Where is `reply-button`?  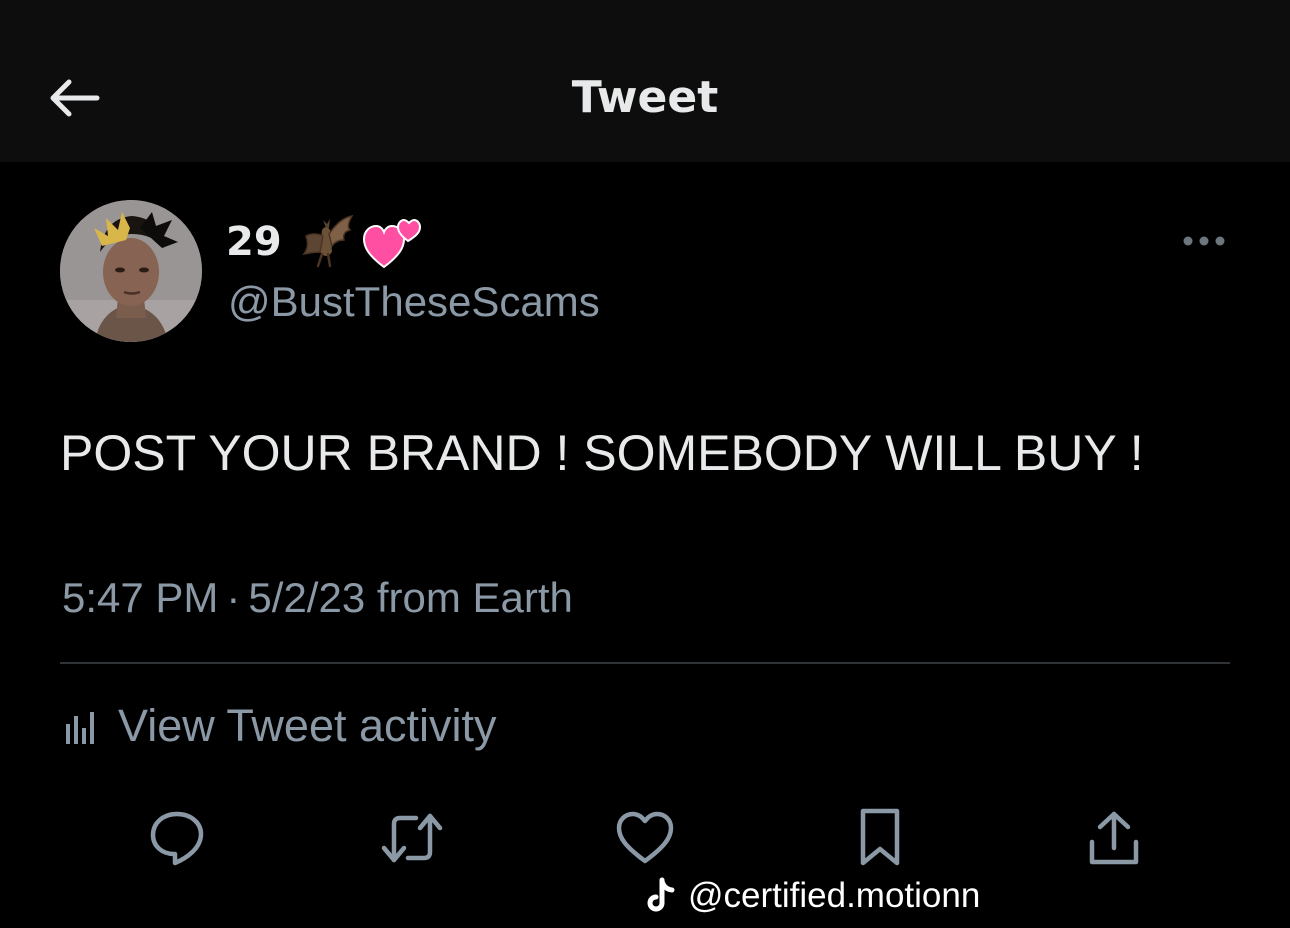
reply-button is located at coordinates (177, 838).